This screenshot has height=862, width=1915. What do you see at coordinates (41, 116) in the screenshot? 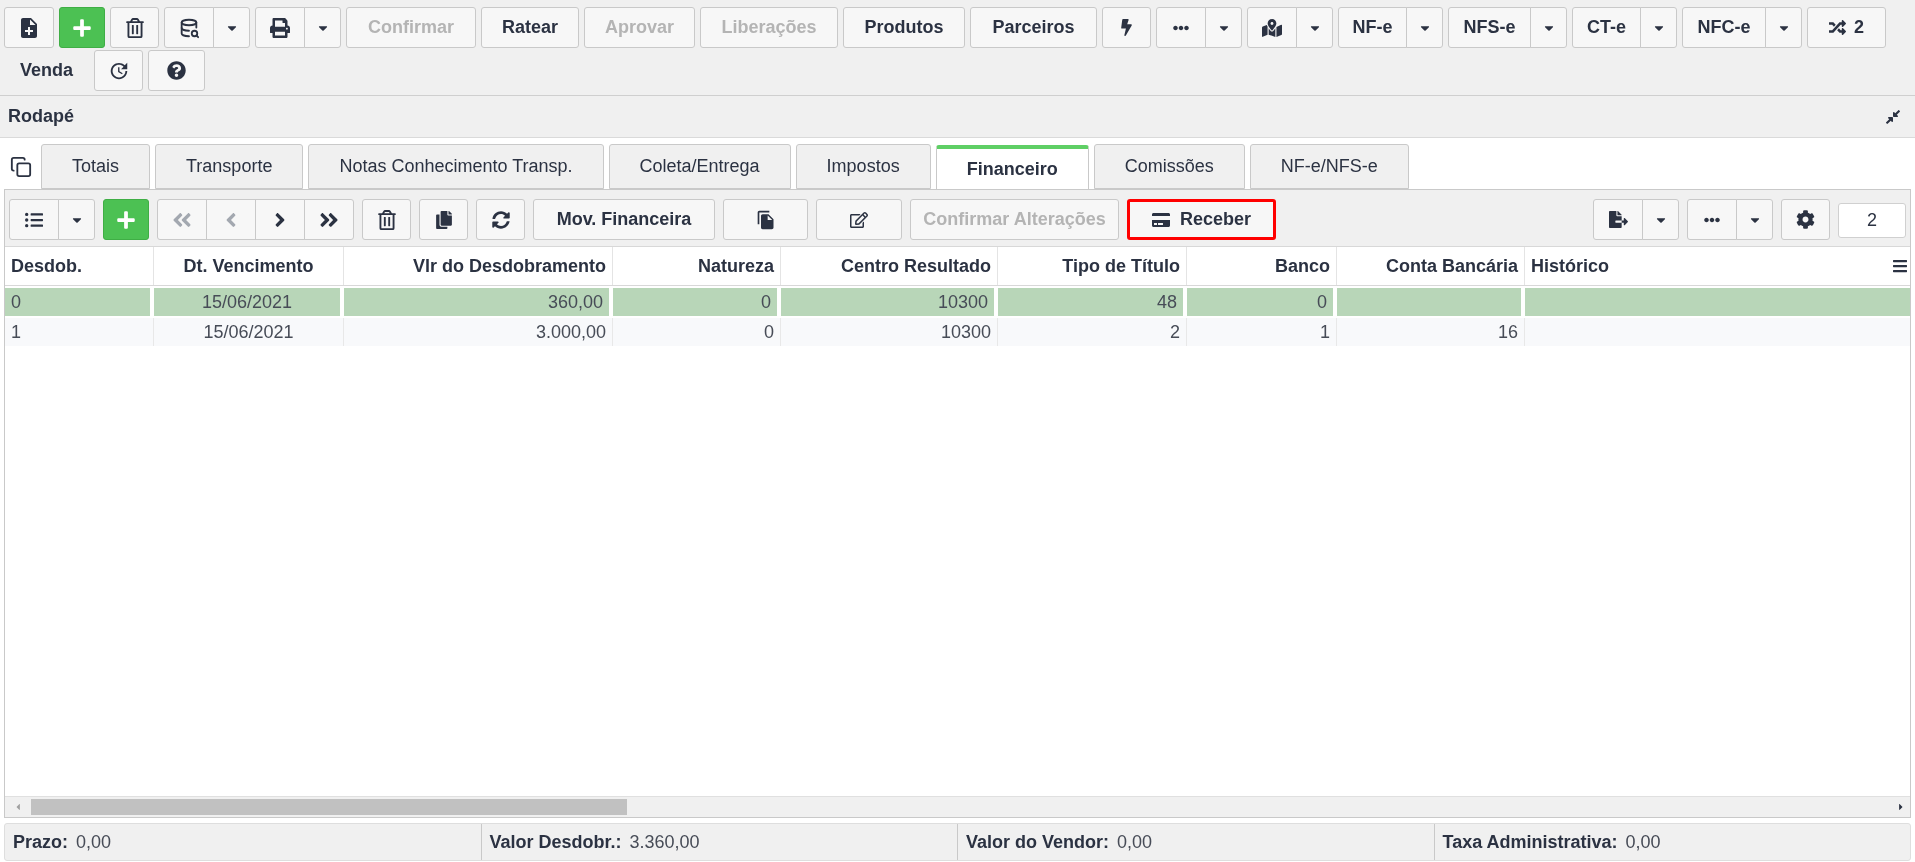
I see `panel-title: Rodapé` at bounding box center [41, 116].